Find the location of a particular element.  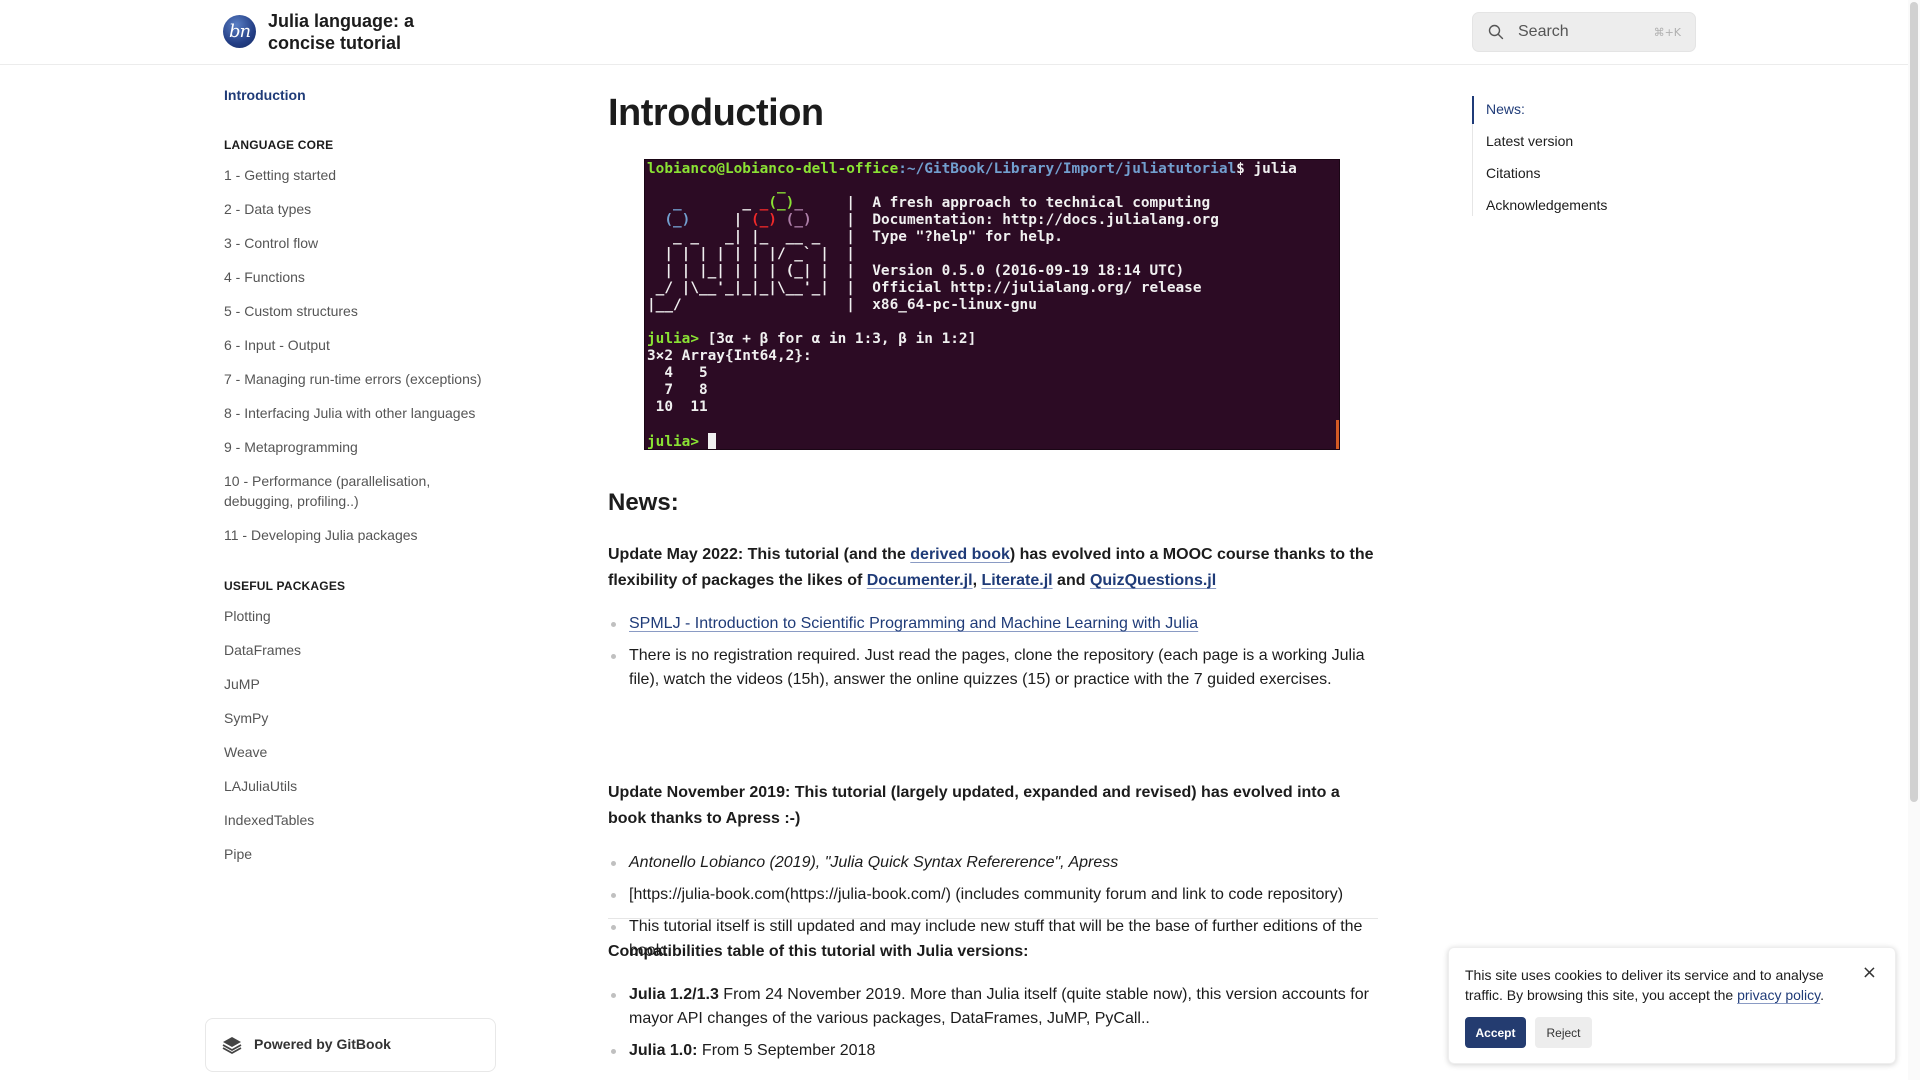

compat-text: From 5 September 2018 is located at coordinates (786, 1050).